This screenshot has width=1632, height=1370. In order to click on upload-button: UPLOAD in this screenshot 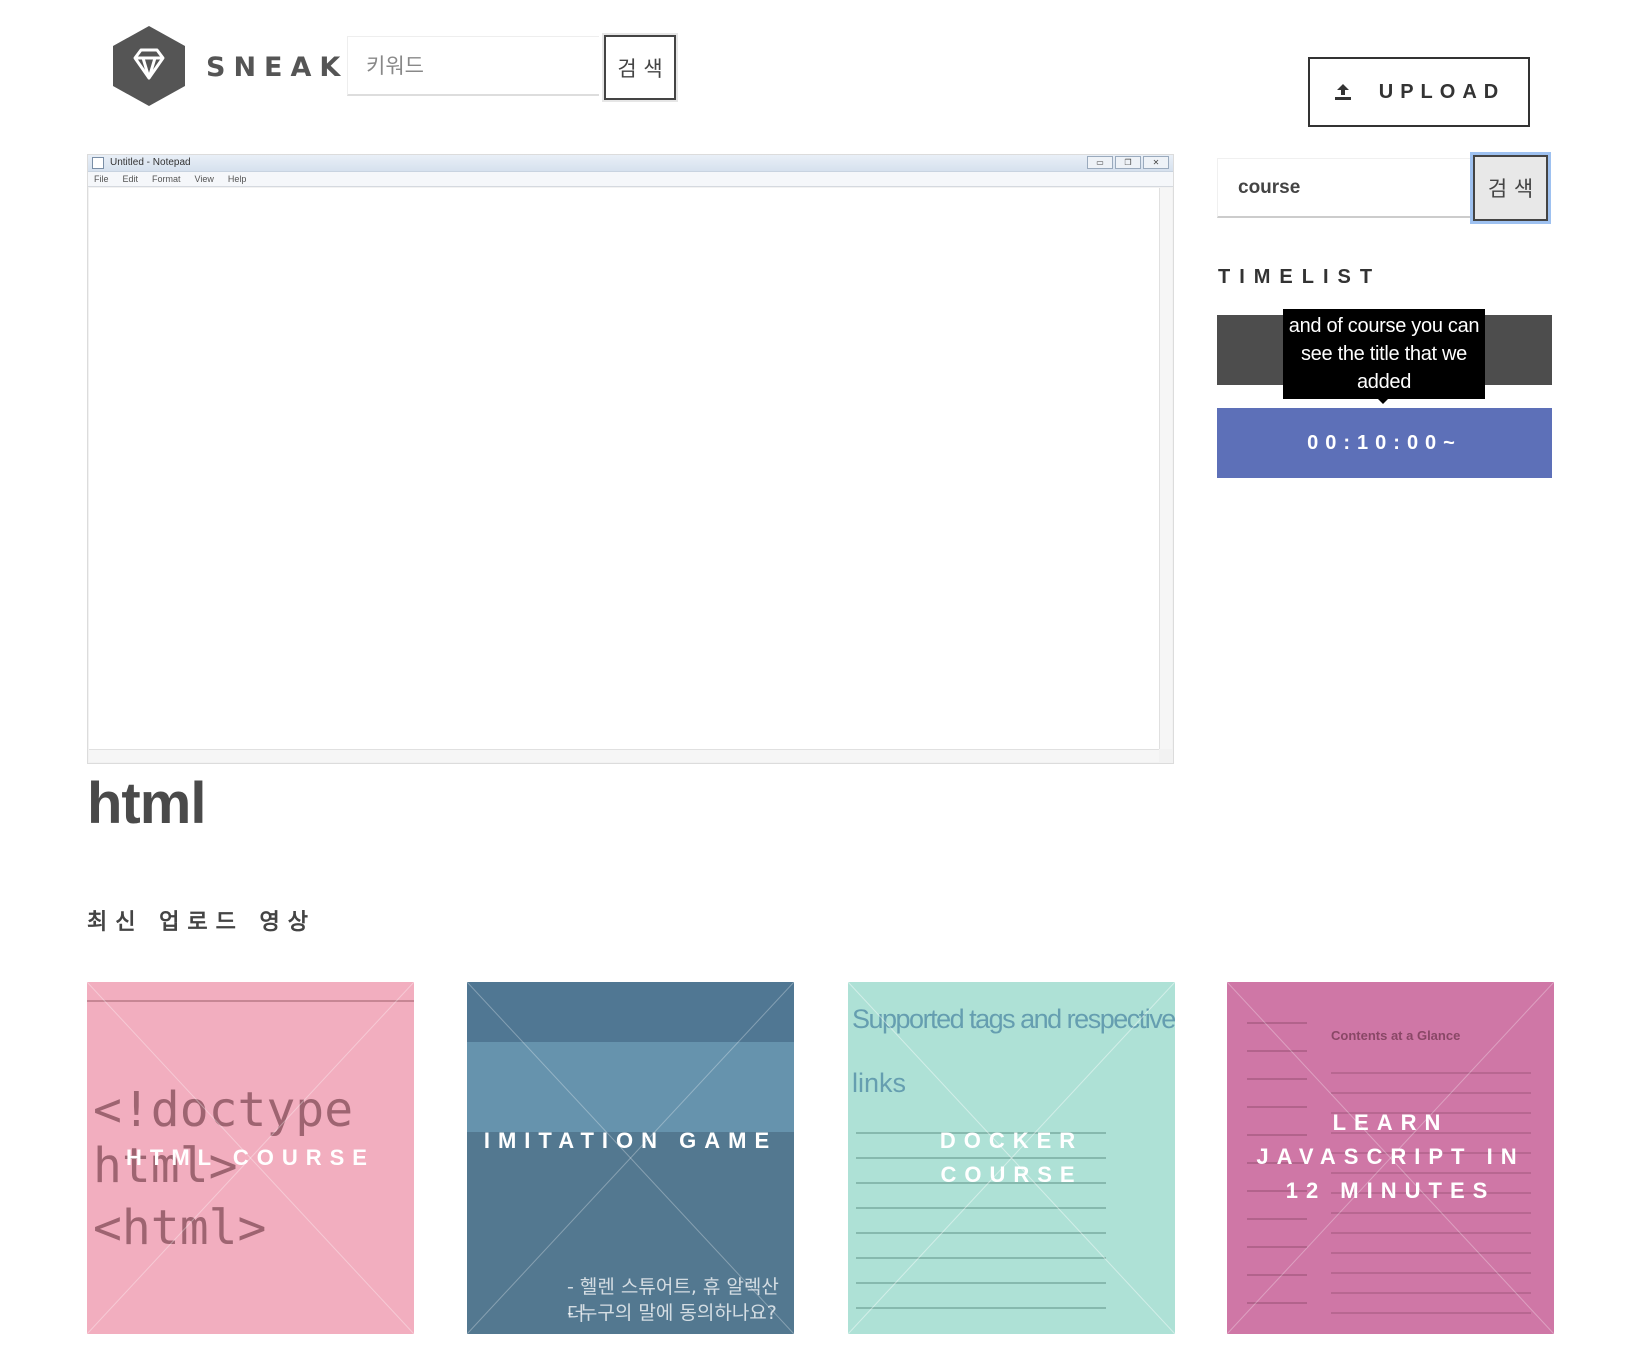, I will do `click(1419, 92)`.